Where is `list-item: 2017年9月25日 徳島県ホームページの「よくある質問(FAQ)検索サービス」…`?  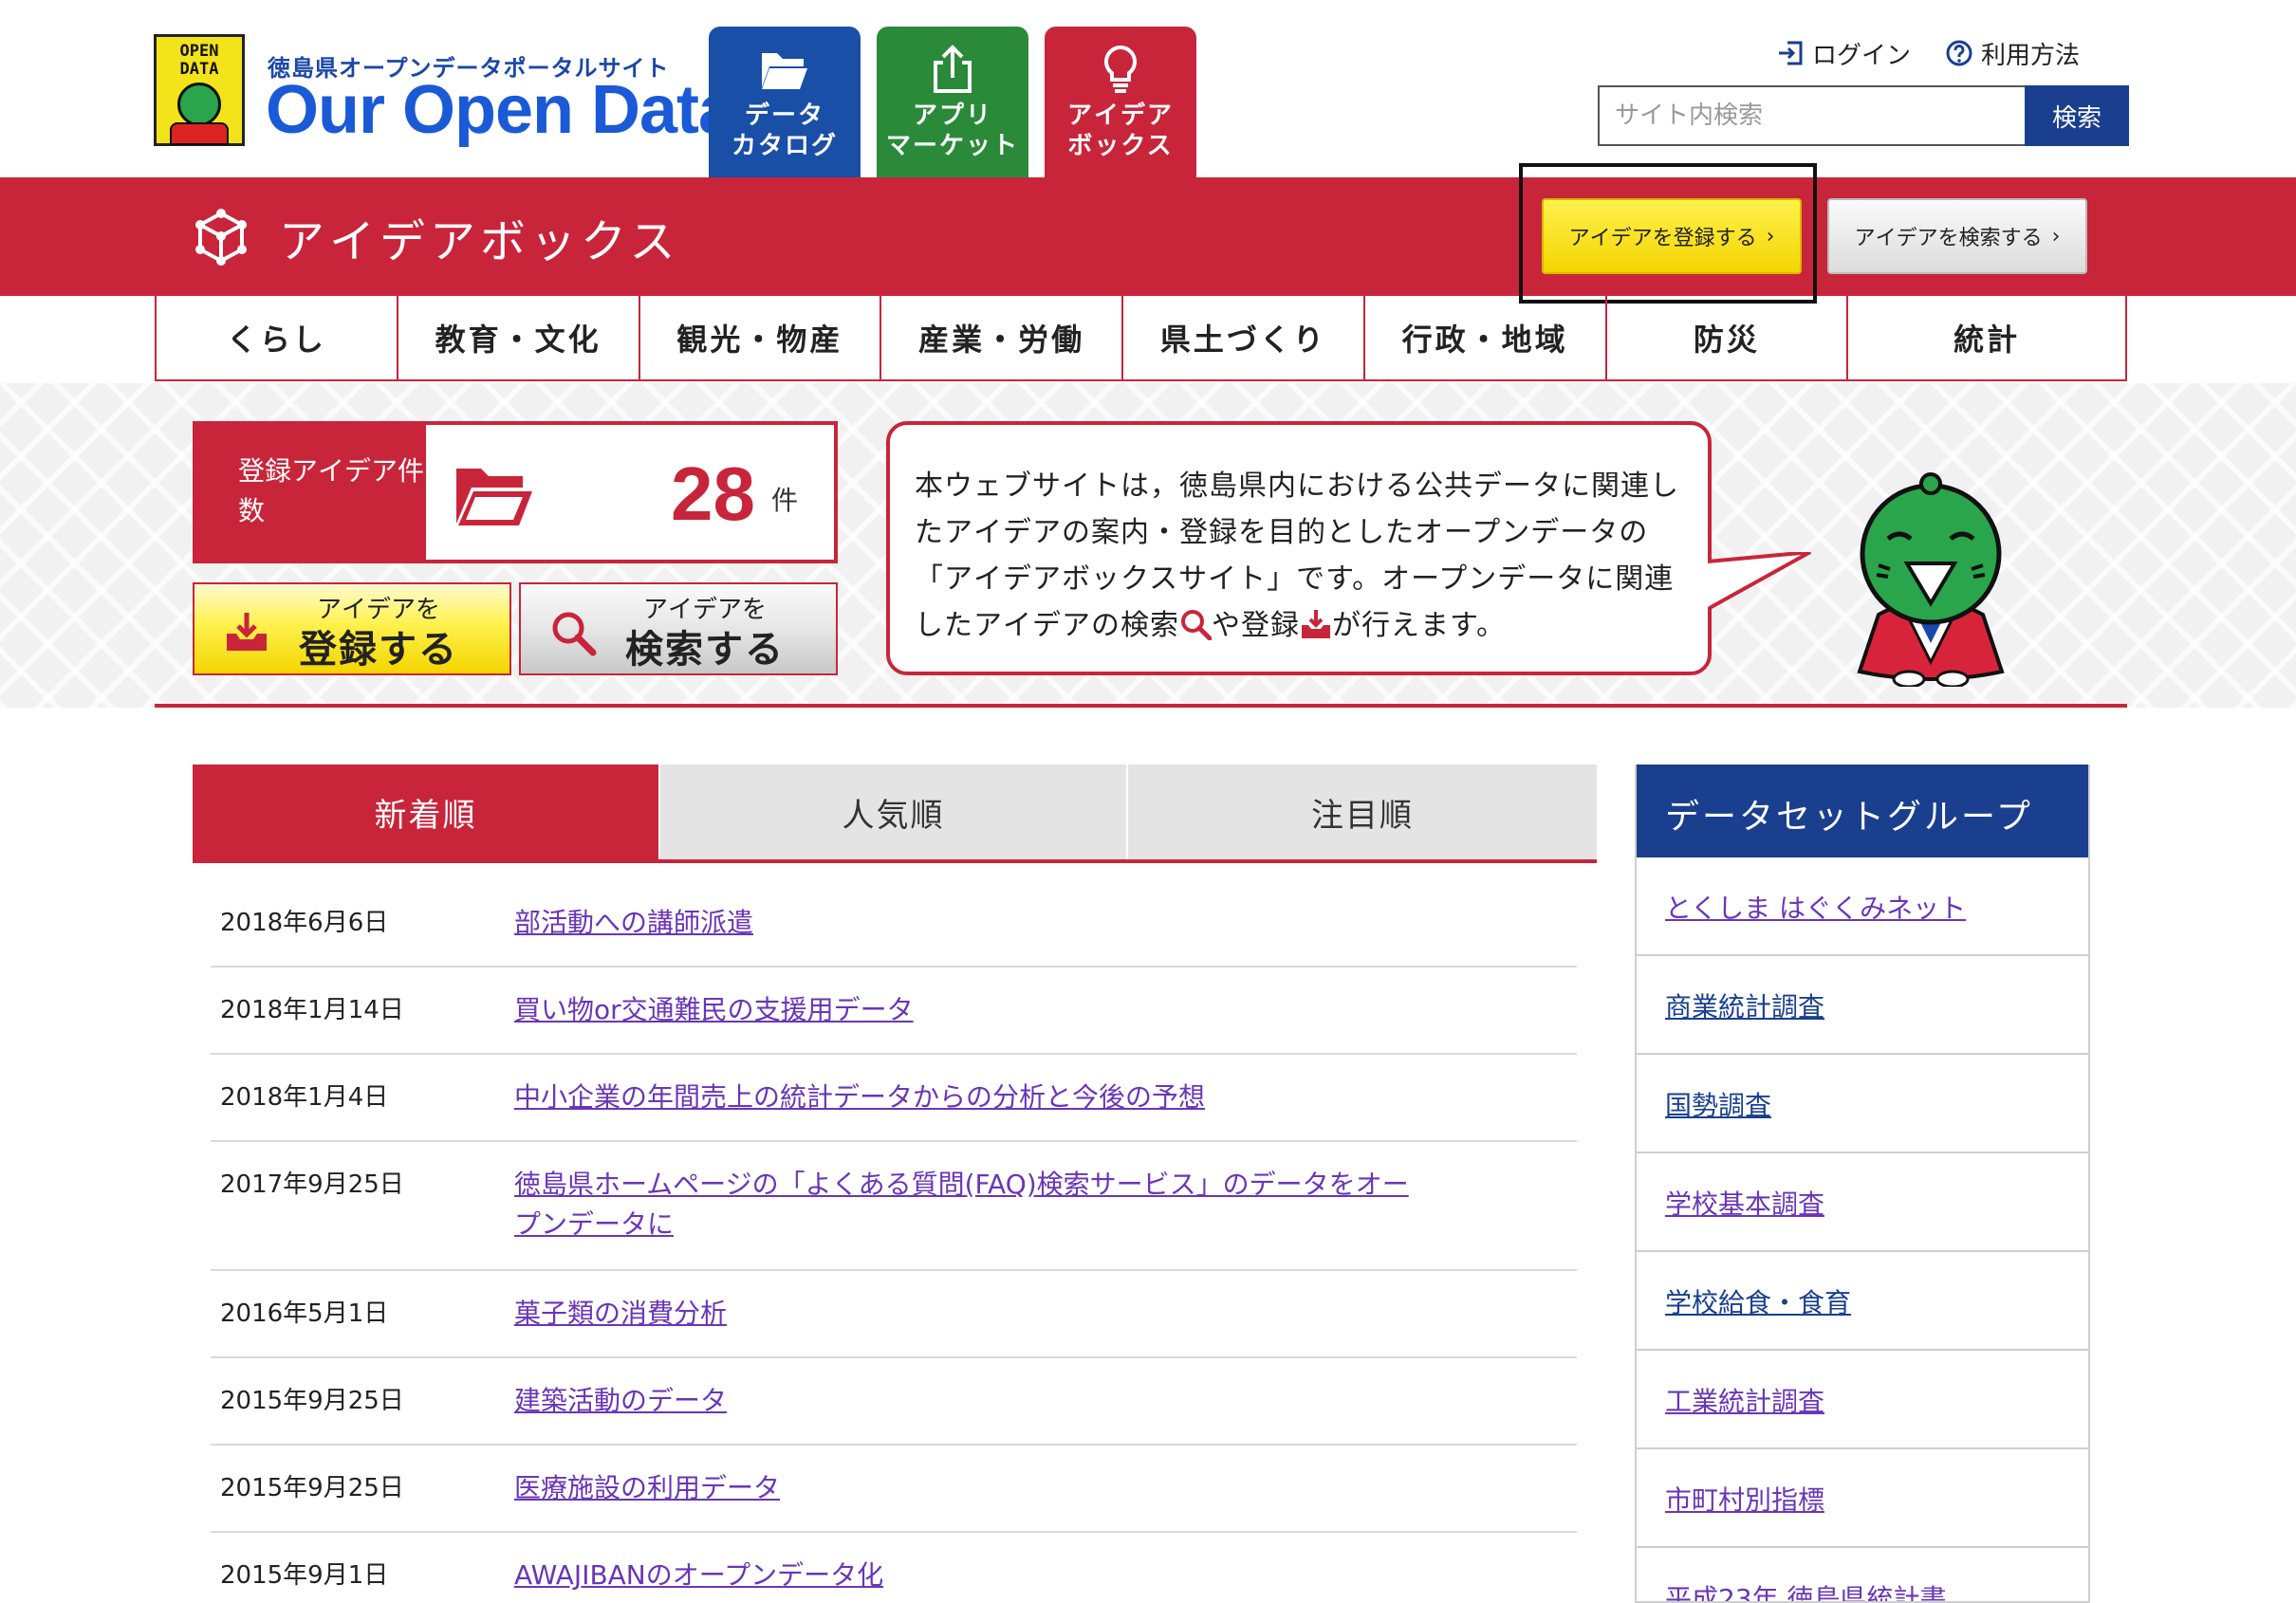
list-item: 2017年9月25日 徳島県ホームページの「よくある質問(FAQ)検索サービス」… is located at coordinates (894, 1207).